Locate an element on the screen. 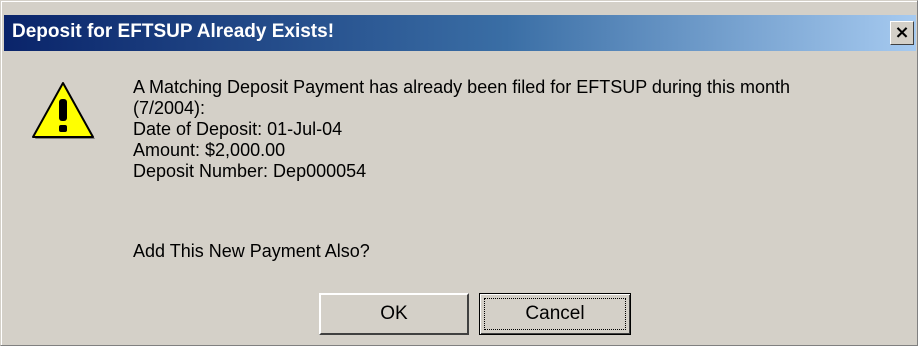 The image size is (920, 360). close-icon: × is located at coordinates (902, 32).